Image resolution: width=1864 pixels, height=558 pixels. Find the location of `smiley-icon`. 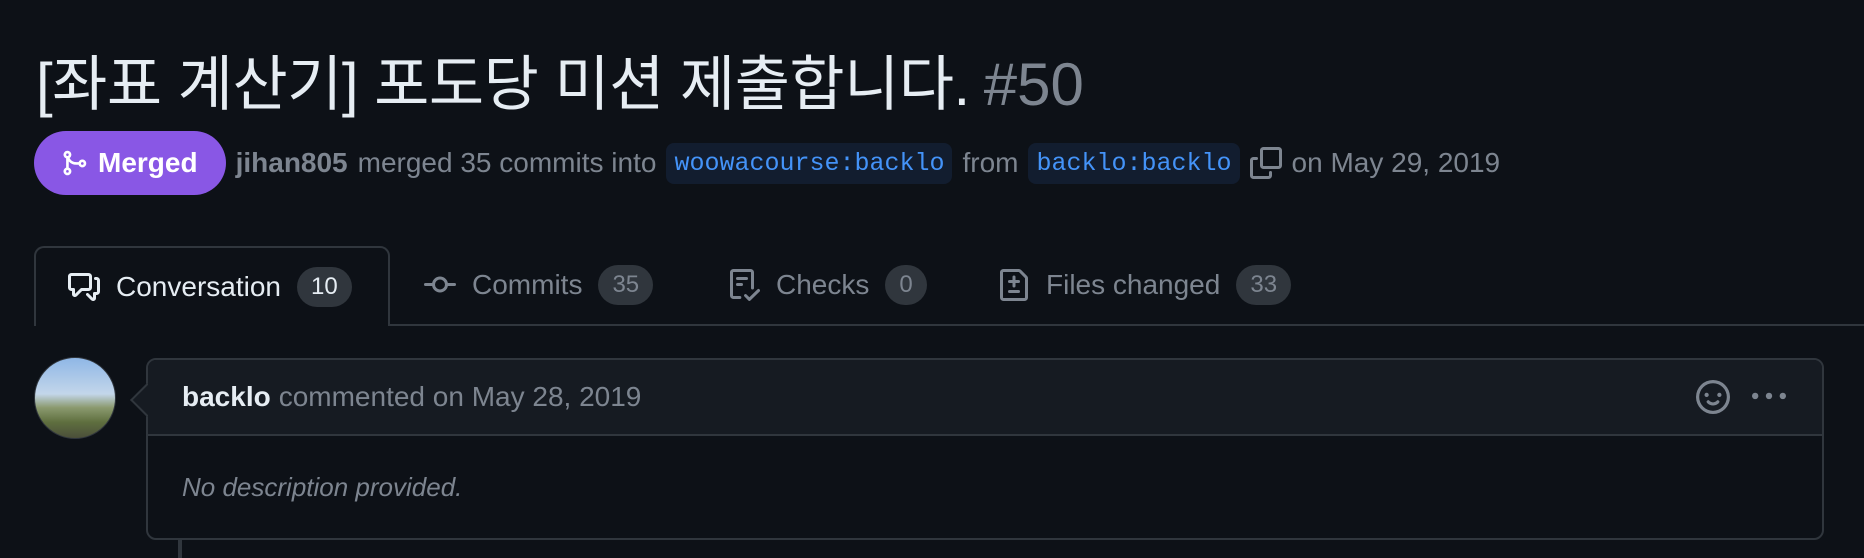

smiley-icon is located at coordinates (1713, 400).